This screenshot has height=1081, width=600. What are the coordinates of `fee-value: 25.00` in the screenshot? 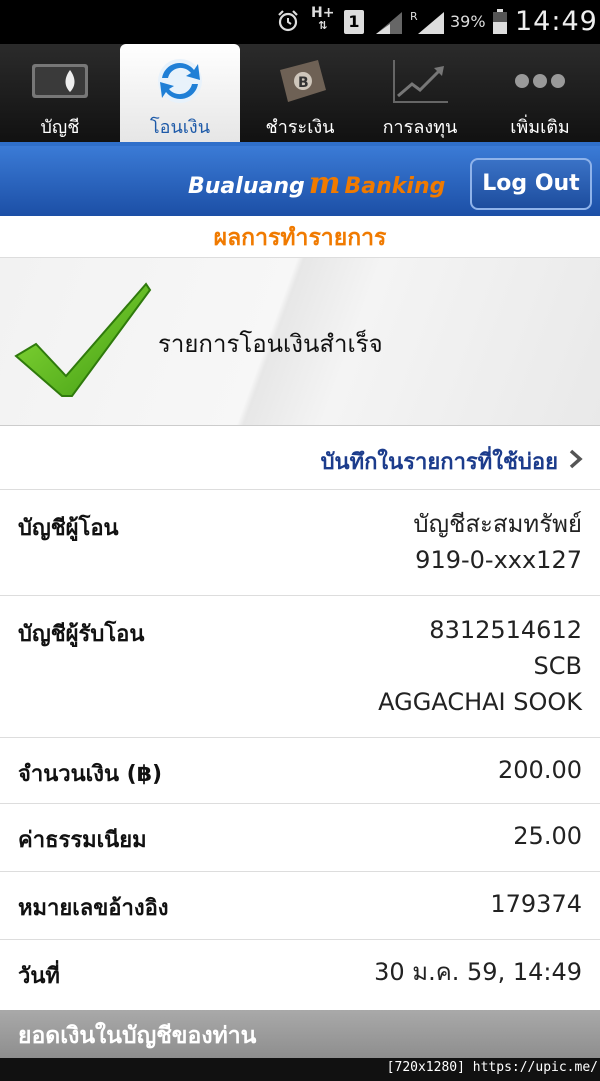 It's located at (547, 836).